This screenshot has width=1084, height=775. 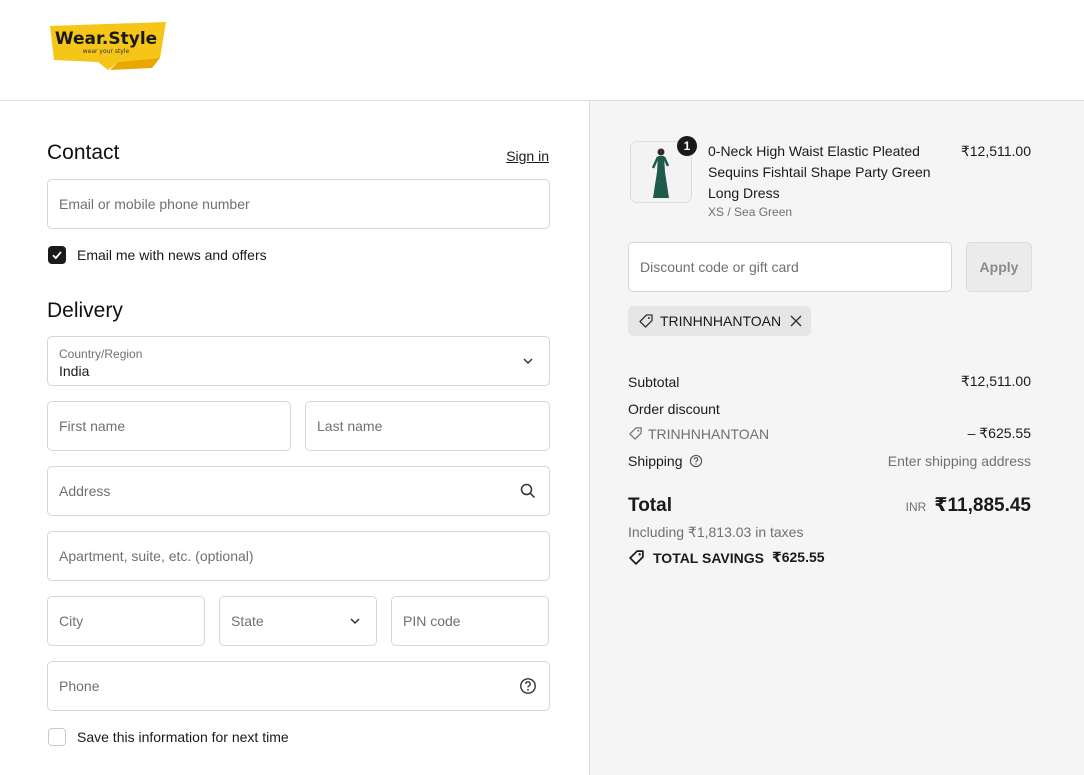 I want to click on apply-button: Apply, so click(x=999, y=267).